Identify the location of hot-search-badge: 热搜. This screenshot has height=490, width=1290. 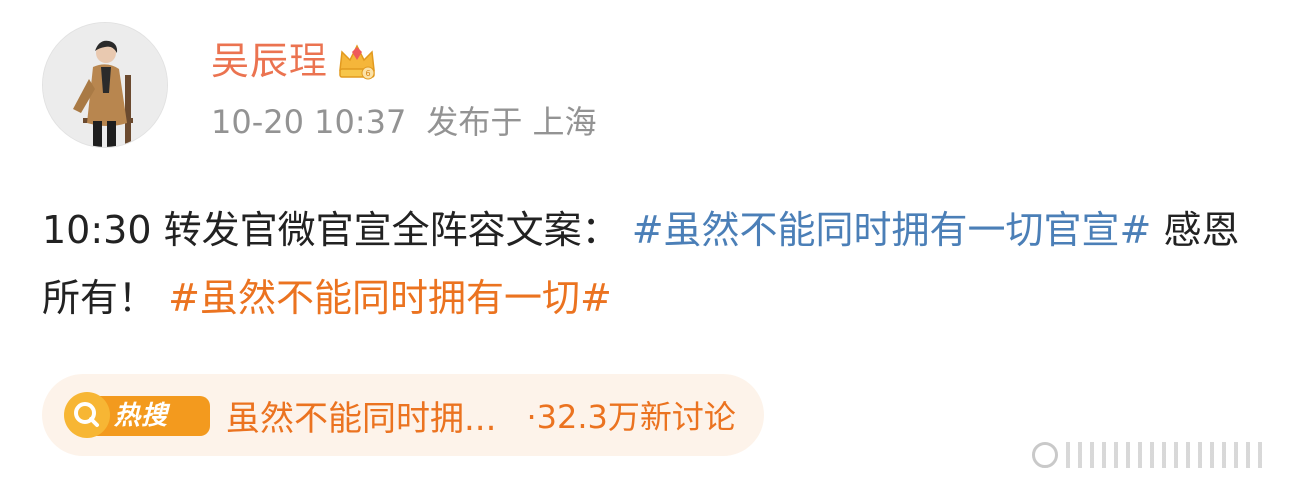
(137, 415).